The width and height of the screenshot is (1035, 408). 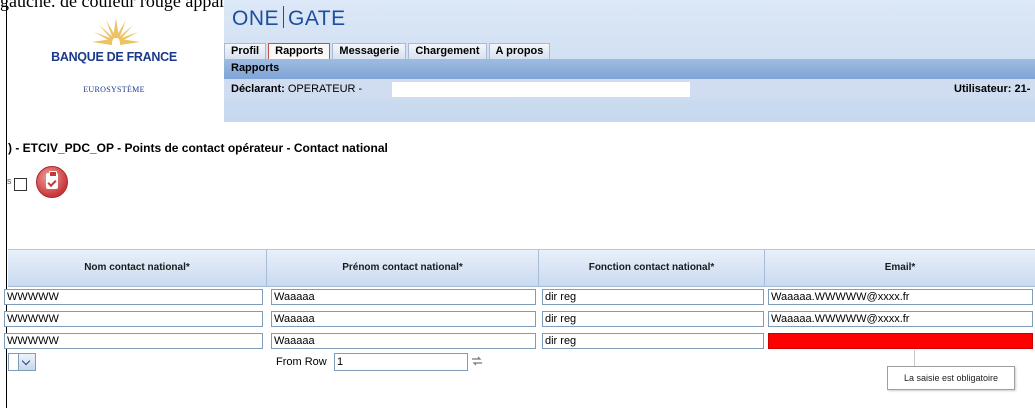 I want to click on from-row-input: 1, so click(x=401, y=362).